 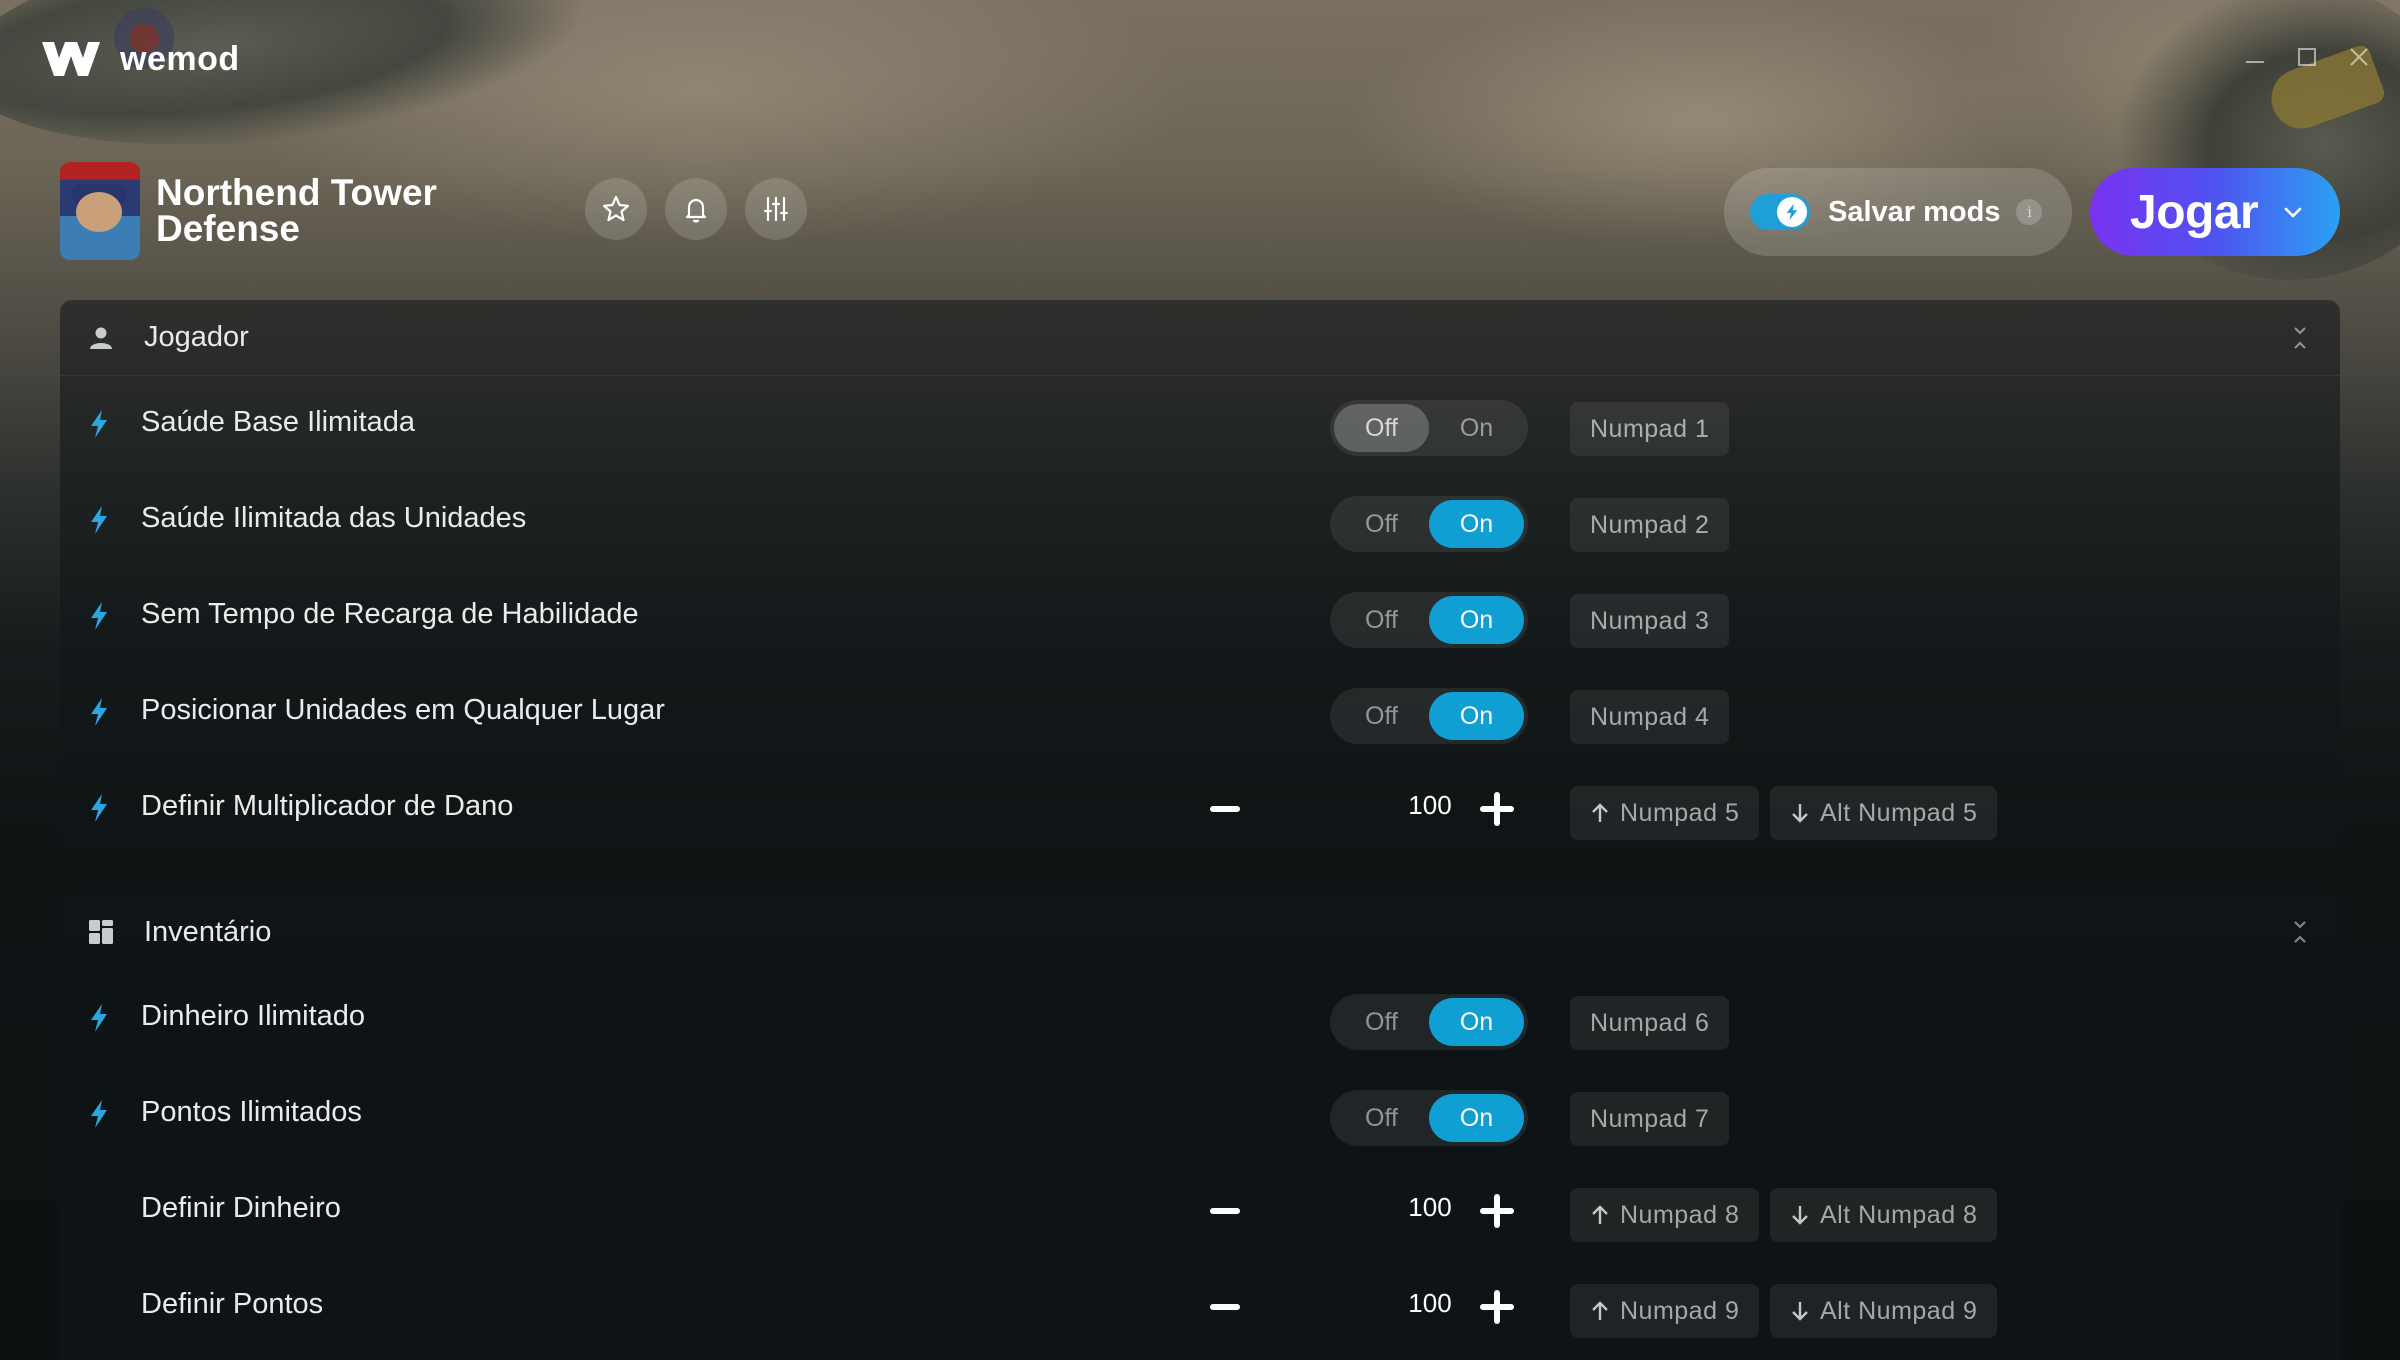 I want to click on game-actions, so click(x=696, y=209).